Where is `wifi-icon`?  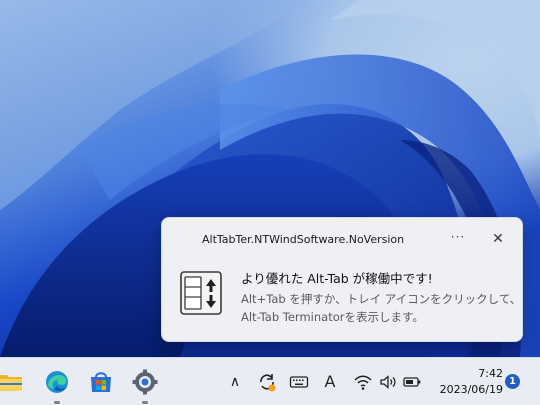 wifi-icon is located at coordinates (363, 382).